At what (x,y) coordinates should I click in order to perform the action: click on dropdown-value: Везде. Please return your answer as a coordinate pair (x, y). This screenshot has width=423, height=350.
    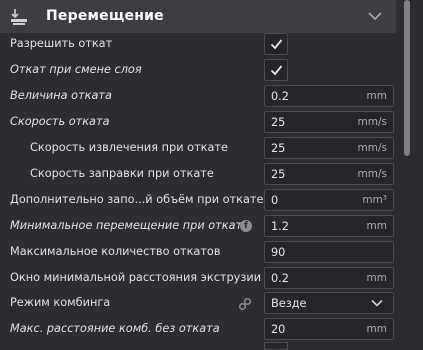
    Looking at the image, I should click on (289, 303).